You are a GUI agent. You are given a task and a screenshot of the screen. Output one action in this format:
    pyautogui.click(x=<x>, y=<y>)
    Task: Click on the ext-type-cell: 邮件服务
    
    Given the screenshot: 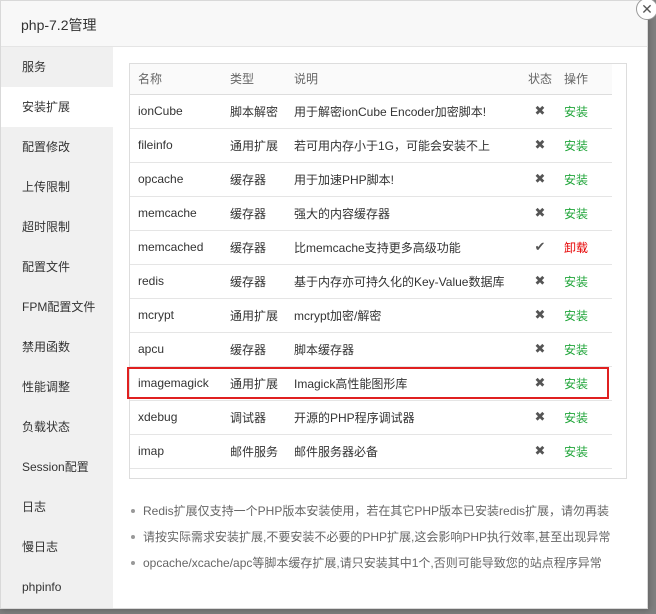 What is the action you would take?
    pyautogui.click(x=254, y=451)
    